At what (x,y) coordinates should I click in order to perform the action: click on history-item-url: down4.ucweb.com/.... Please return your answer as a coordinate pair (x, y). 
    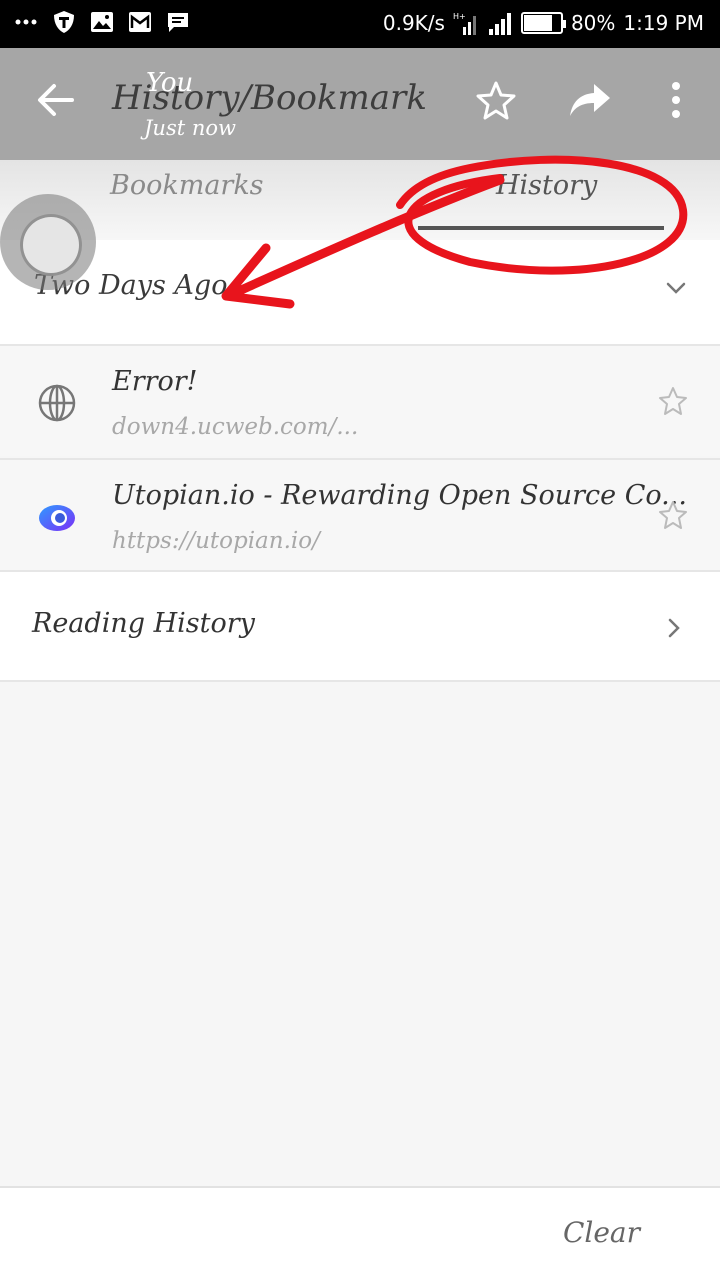
    Looking at the image, I should click on (235, 427).